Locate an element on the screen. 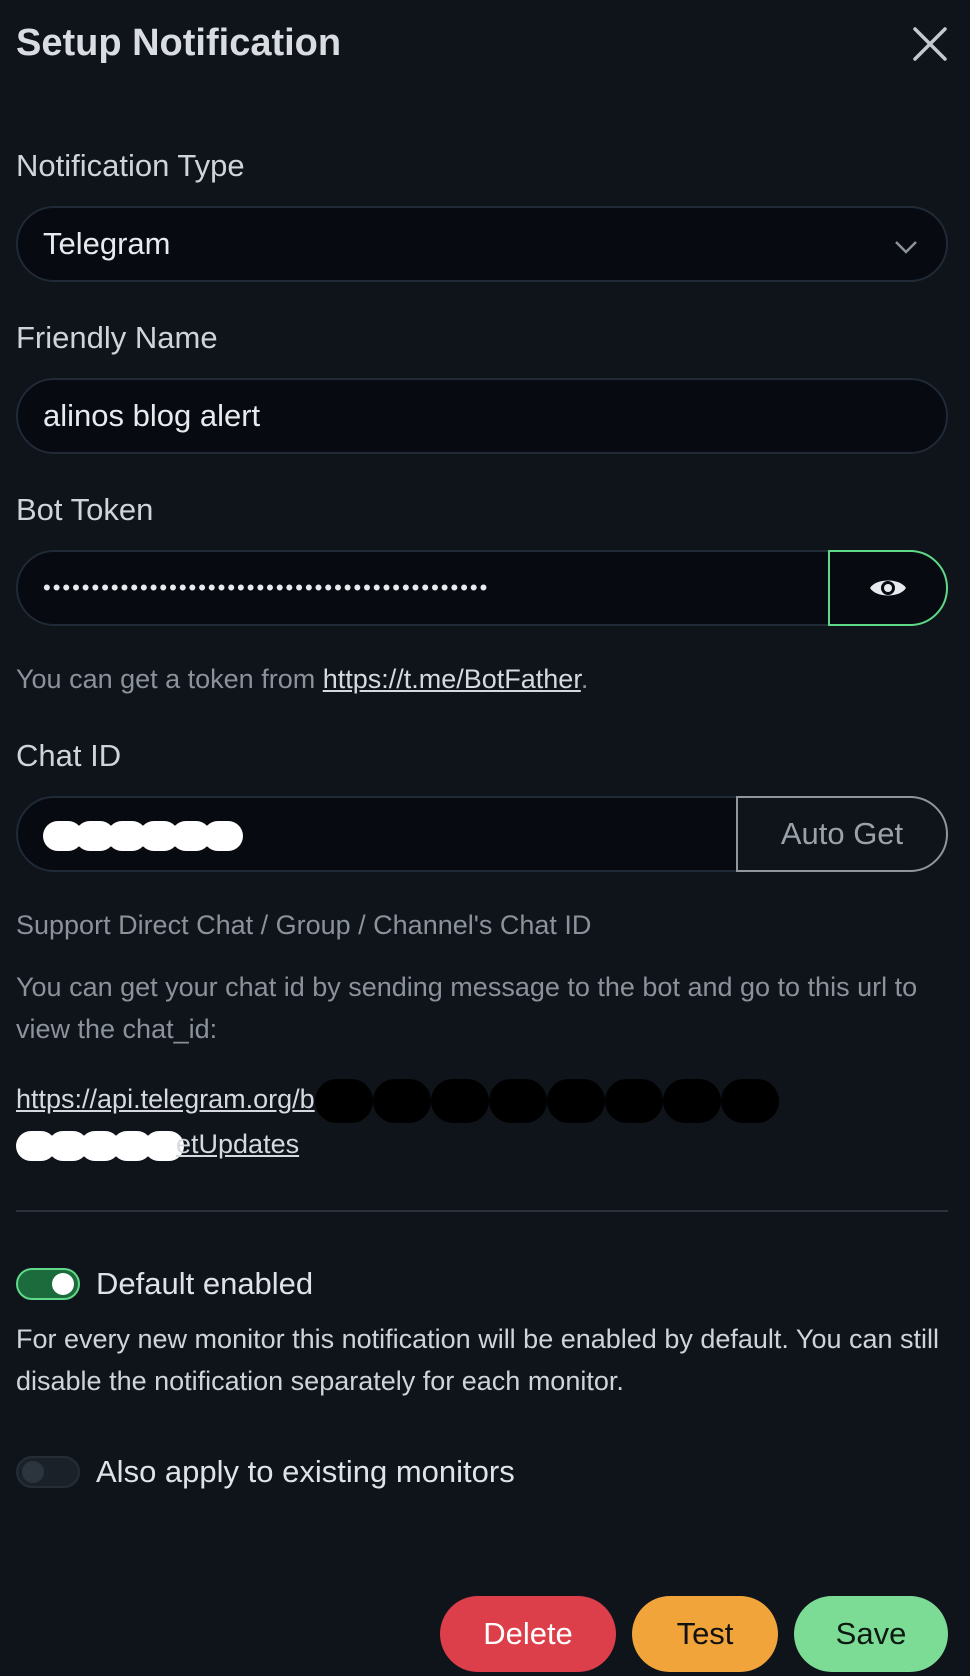 This screenshot has width=970, height=1676. notification-type-select: Telegram is located at coordinates (482, 244).